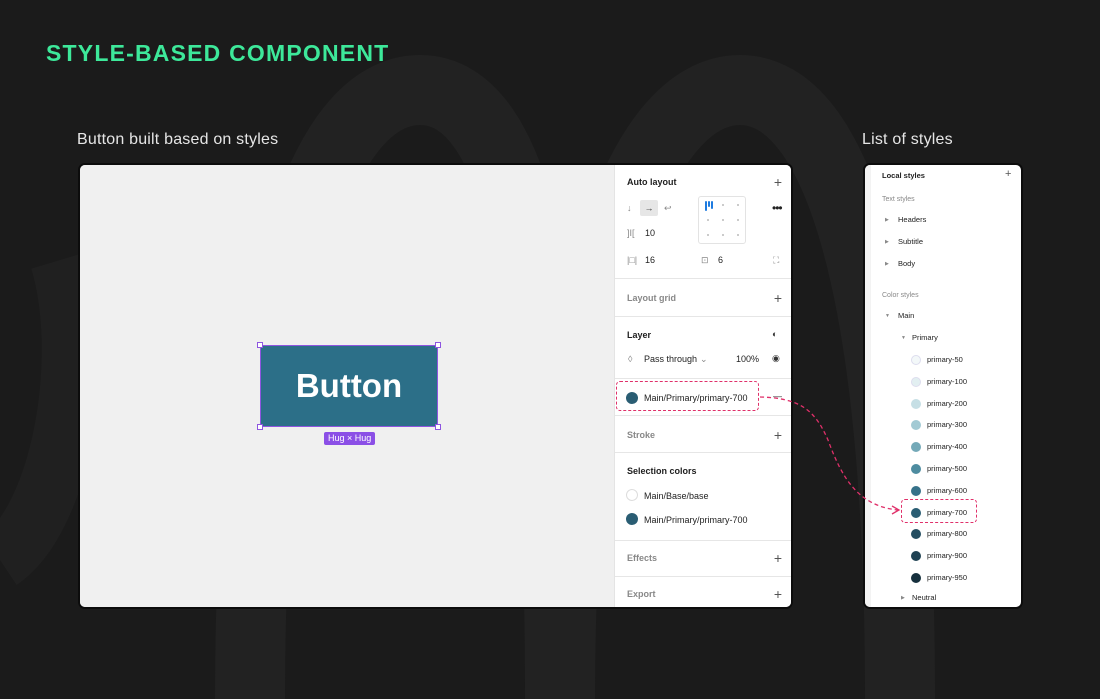 Image resolution: width=1100 pixels, height=699 pixels. I want to click on button-component-selection: Button, so click(349, 386).